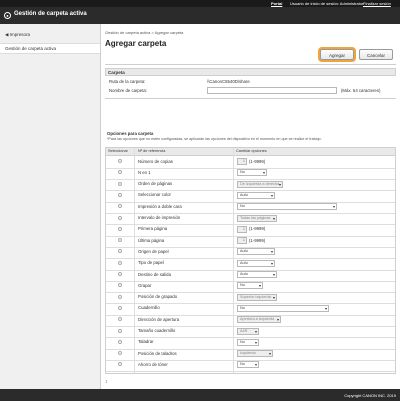  I want to click on cancel-button: Cancelar, so click(376, 54).